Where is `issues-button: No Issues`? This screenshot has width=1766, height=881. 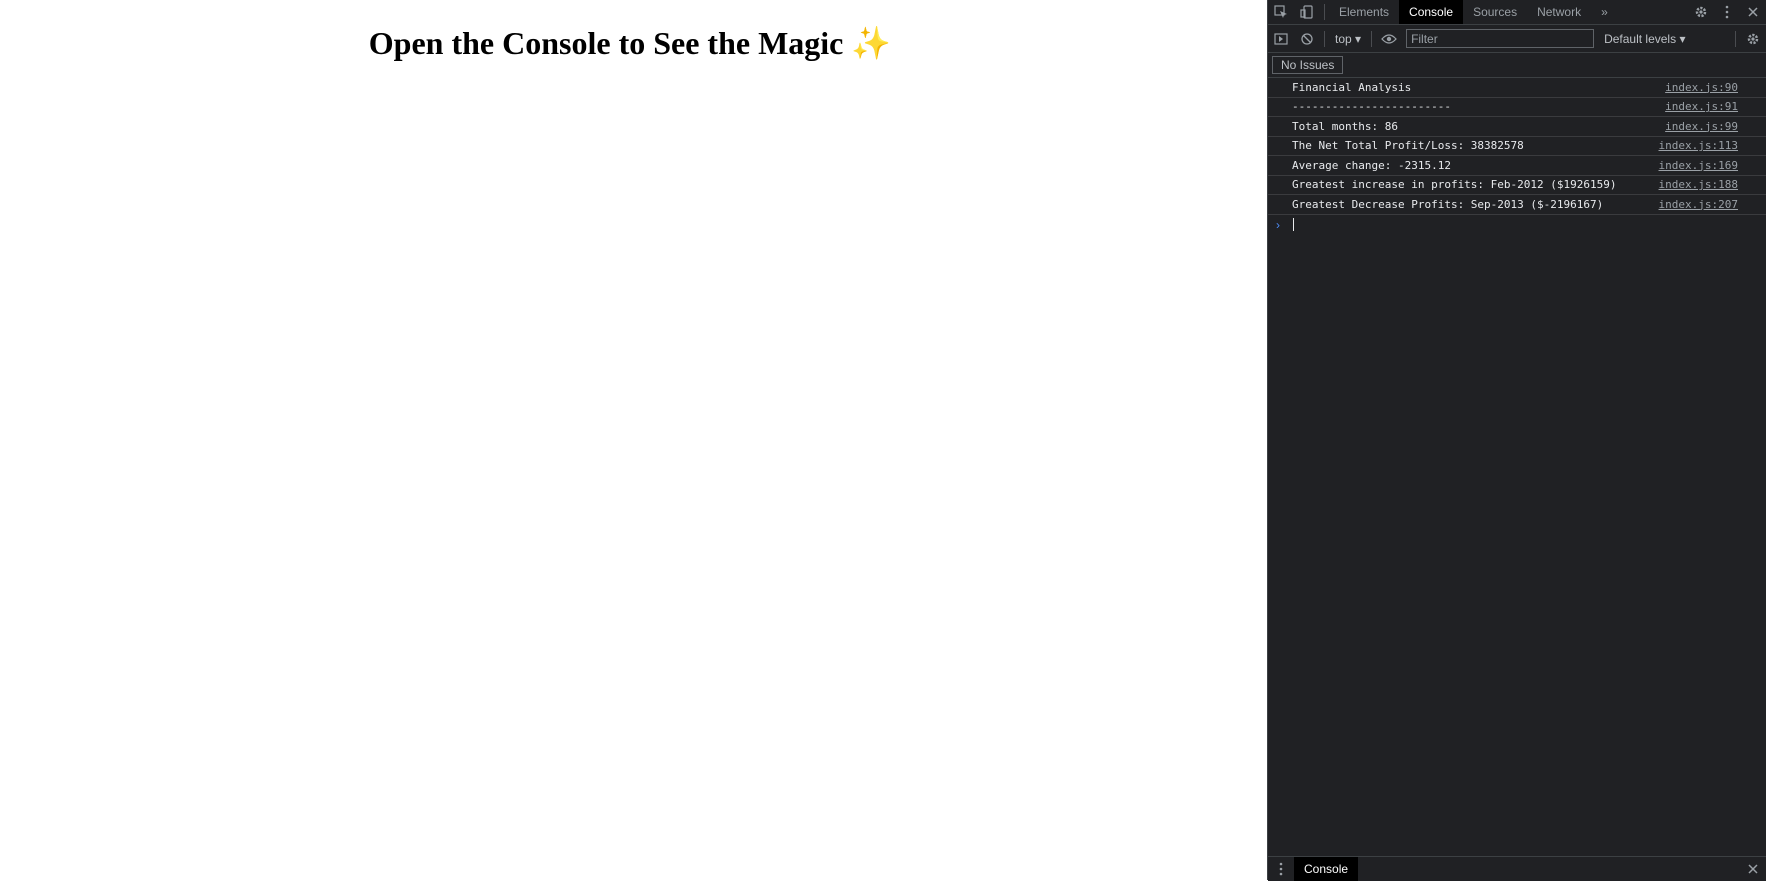 issues-button: No Issues is located at coordinates (1308, 65).